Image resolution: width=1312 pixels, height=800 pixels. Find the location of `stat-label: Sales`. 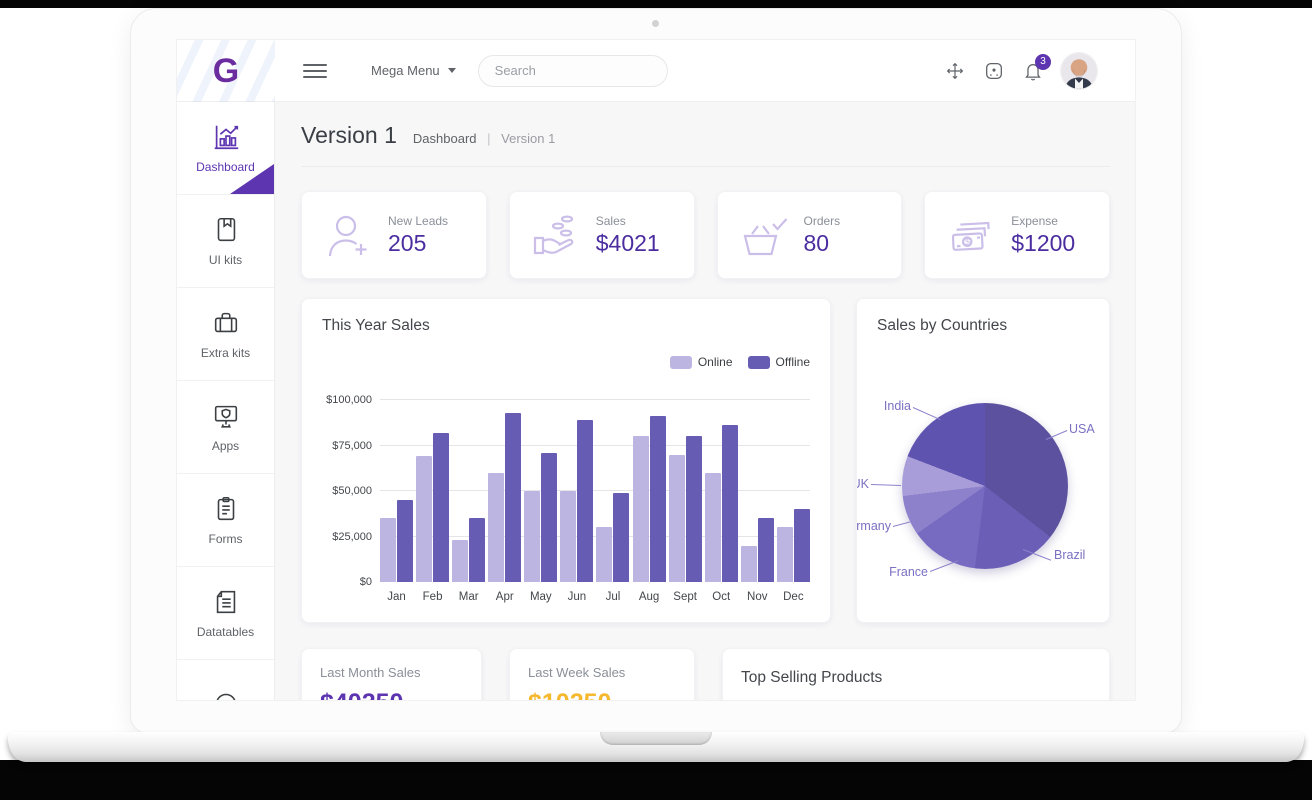

stat-label: Sales is located at coordinates (610, 220).